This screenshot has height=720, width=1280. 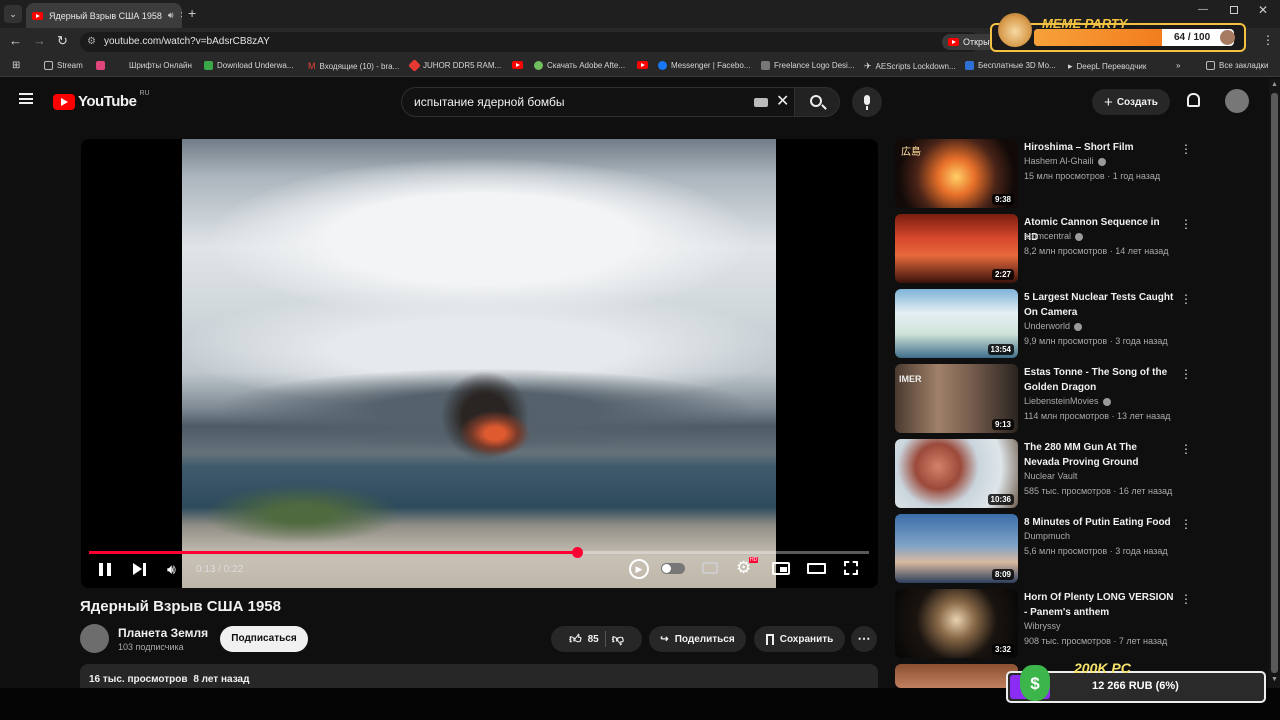 I want to click on miniplayer-icon, so click(x=781, y=568).